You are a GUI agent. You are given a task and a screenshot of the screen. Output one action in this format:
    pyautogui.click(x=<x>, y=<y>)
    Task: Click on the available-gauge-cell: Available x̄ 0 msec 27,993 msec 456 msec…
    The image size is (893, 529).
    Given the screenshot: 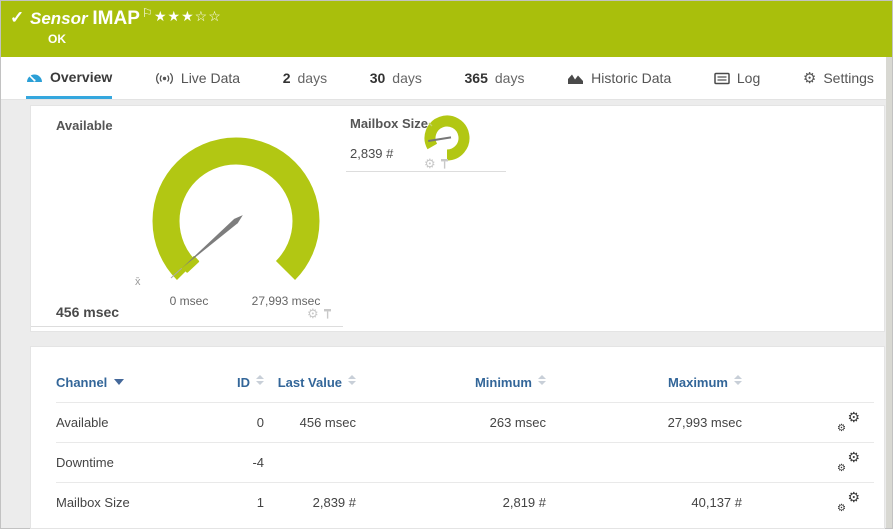 What is the action you would take?
    pyautogui.click(x=187, y=216)
    